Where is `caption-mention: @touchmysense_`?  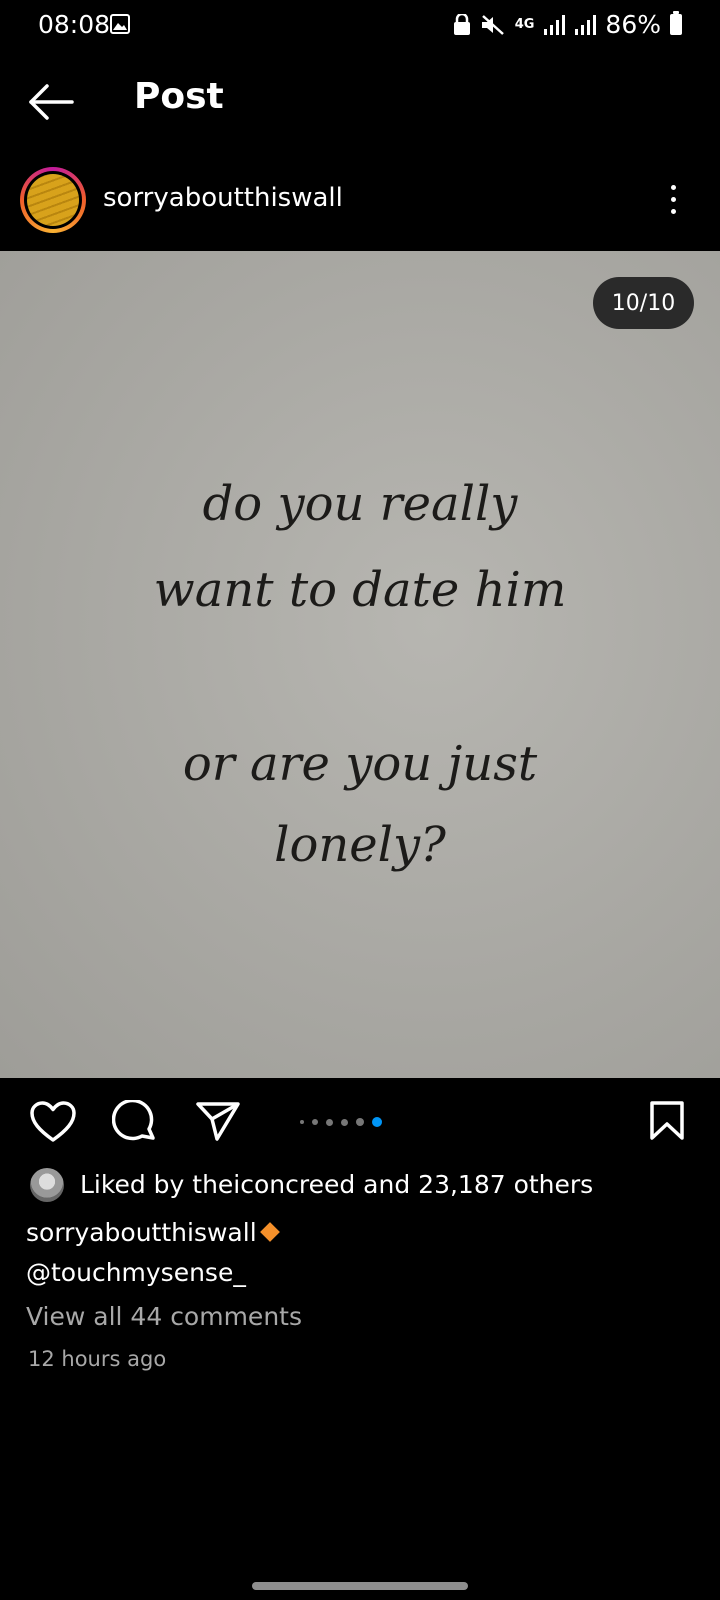 caption-mention: @touchmysense_ is located at coordinates (136, 1272).